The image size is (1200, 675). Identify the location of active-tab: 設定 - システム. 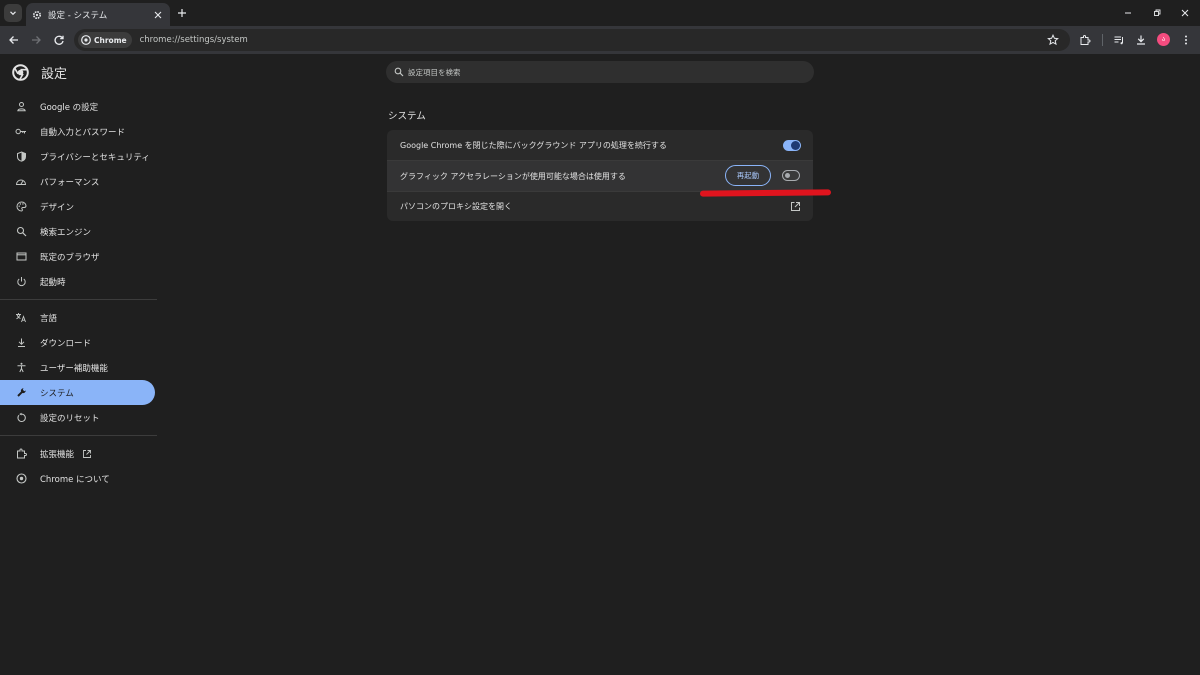
(98, 14).